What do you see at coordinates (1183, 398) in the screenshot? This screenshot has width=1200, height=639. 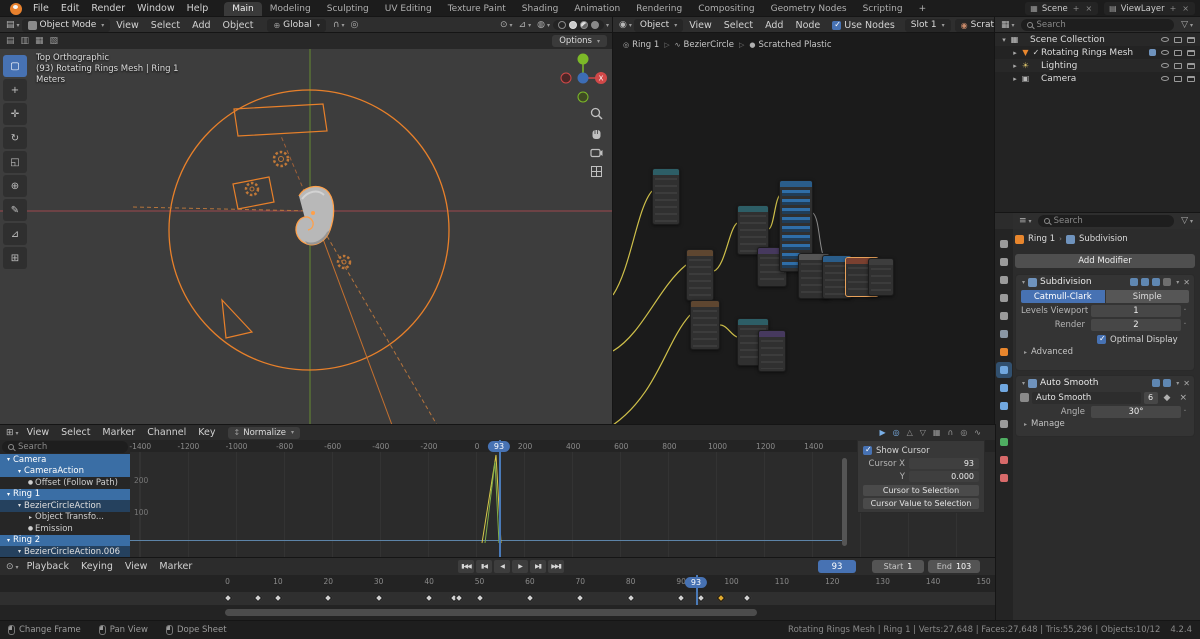 I see `unlink-icon: ×` at bounding box center [1183, 398].